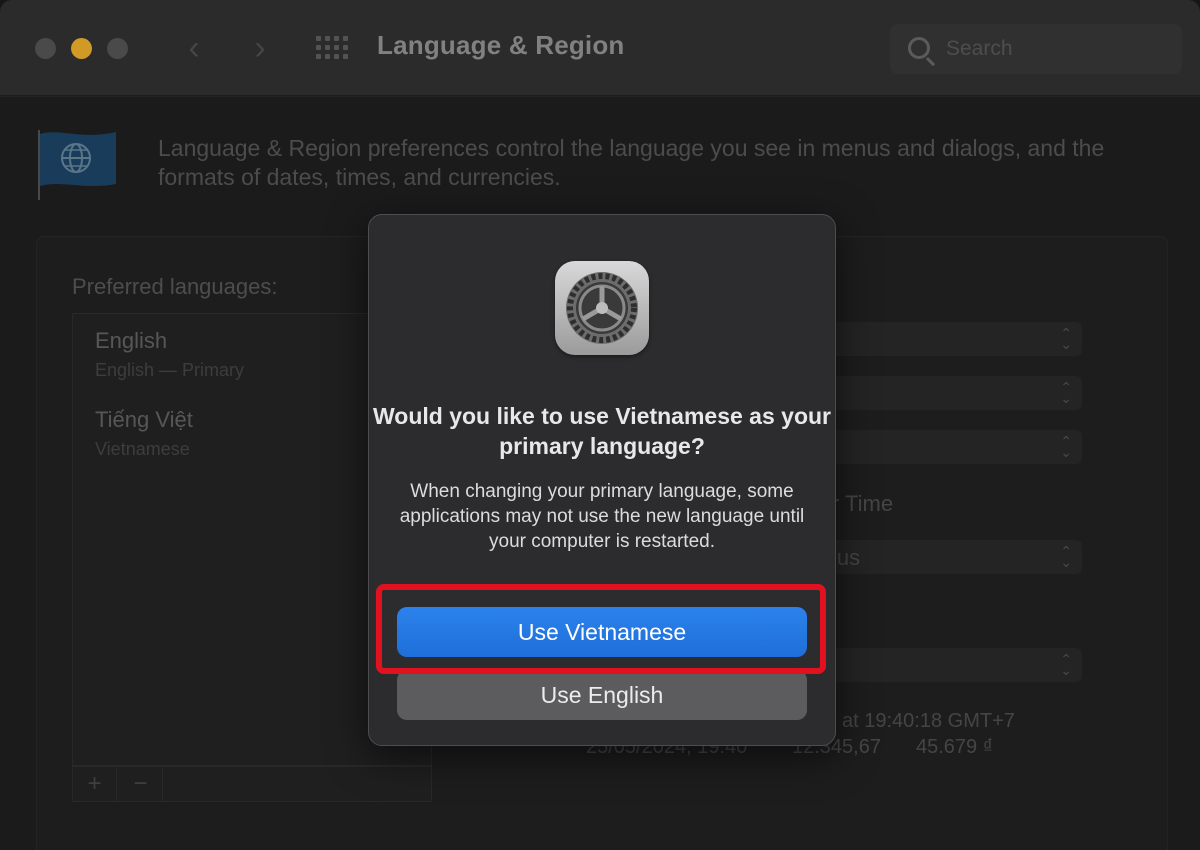 This screenshot has width=1200, height=850. I want to click on highlight-annotation-box, so click(601, 629).